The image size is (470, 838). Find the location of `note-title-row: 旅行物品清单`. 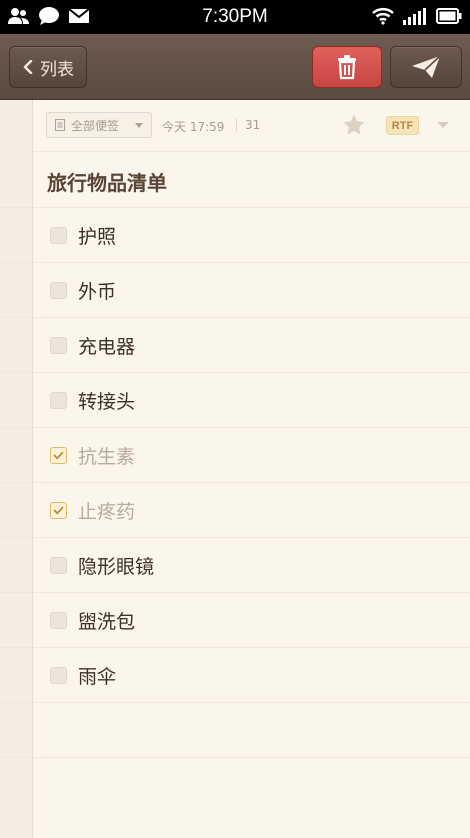

note-title-row: 旅行物品清单 is located at coordinates (251, 179).